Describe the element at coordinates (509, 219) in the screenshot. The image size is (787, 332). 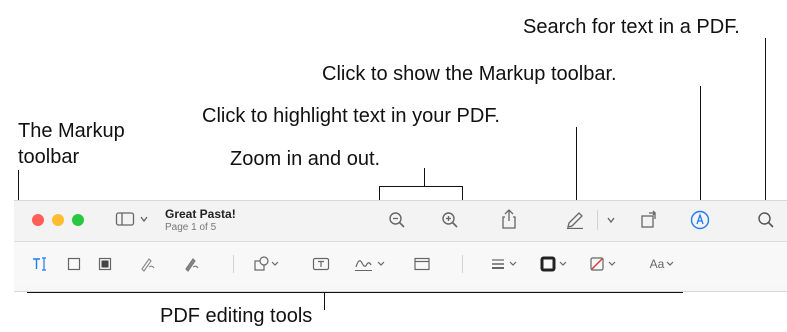
I see `share-icon` at that location.